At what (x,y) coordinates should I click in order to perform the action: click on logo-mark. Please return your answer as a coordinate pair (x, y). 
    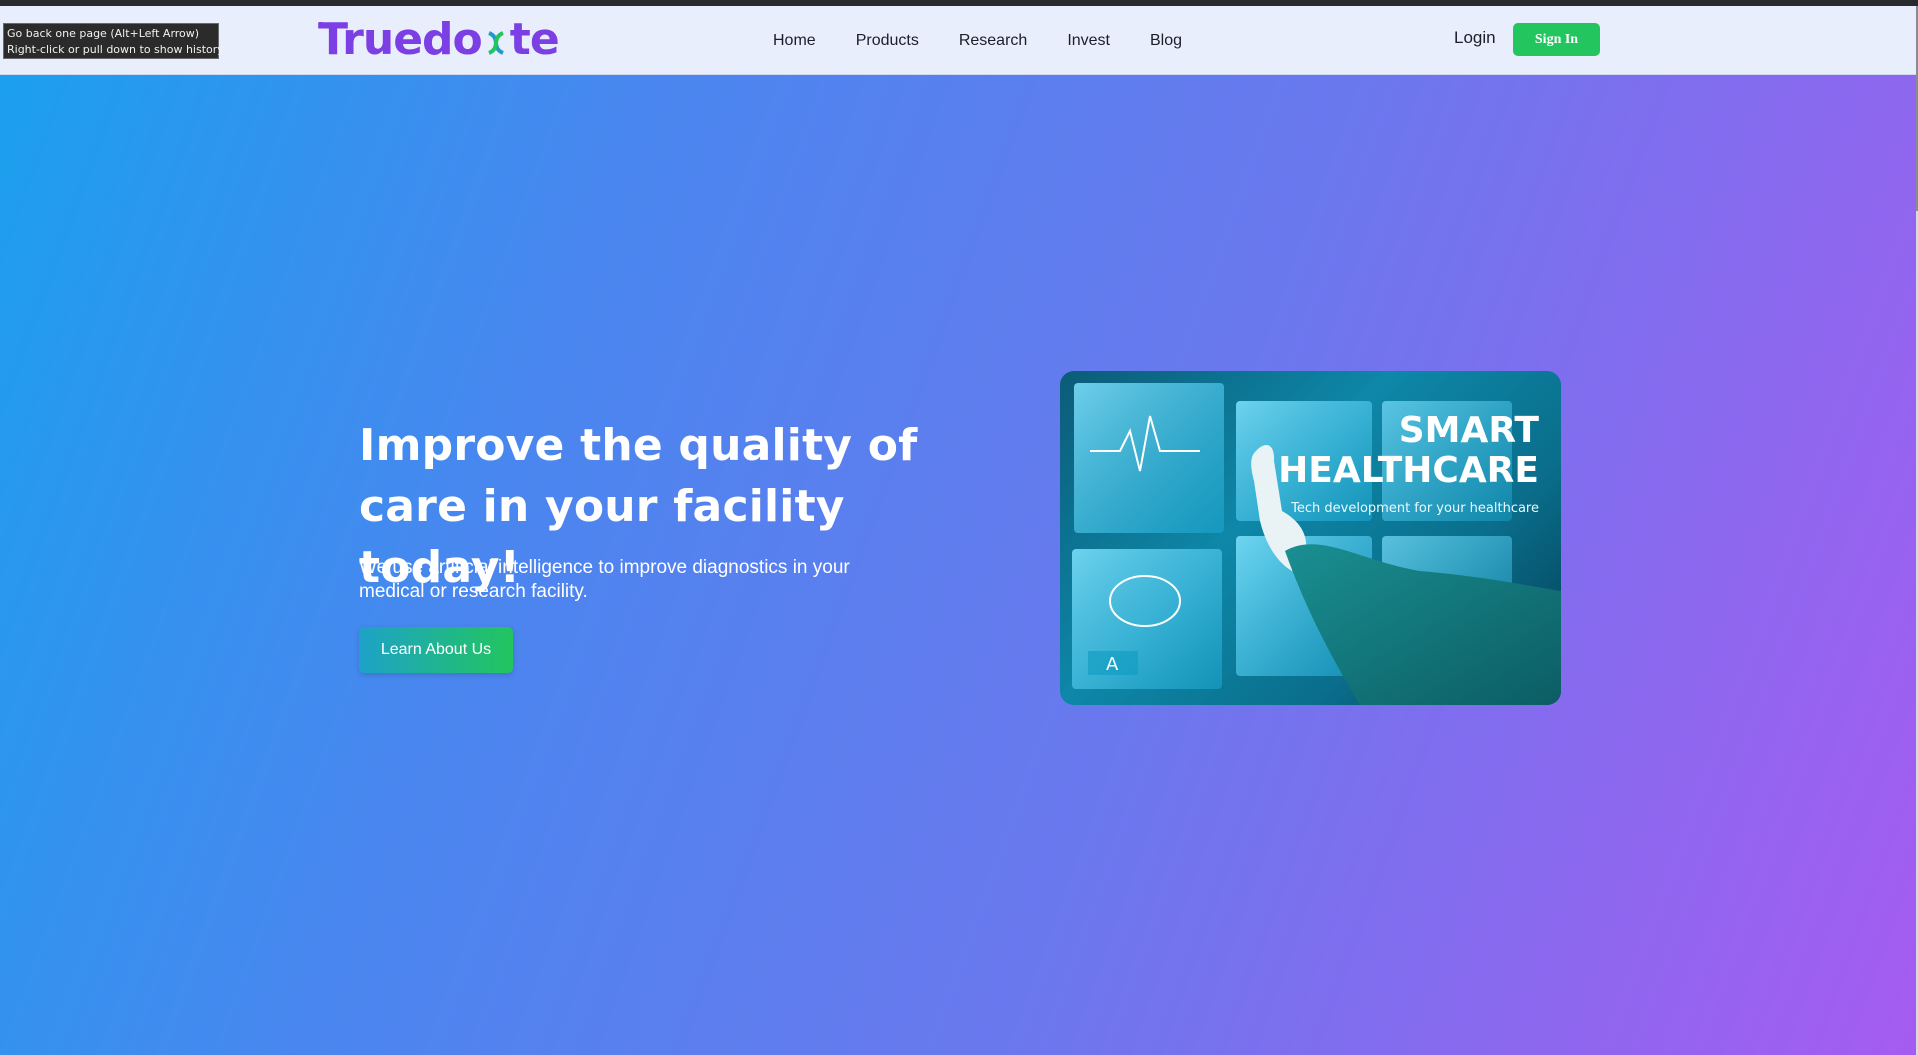
    Looking at the image, I should click on (321, 25).